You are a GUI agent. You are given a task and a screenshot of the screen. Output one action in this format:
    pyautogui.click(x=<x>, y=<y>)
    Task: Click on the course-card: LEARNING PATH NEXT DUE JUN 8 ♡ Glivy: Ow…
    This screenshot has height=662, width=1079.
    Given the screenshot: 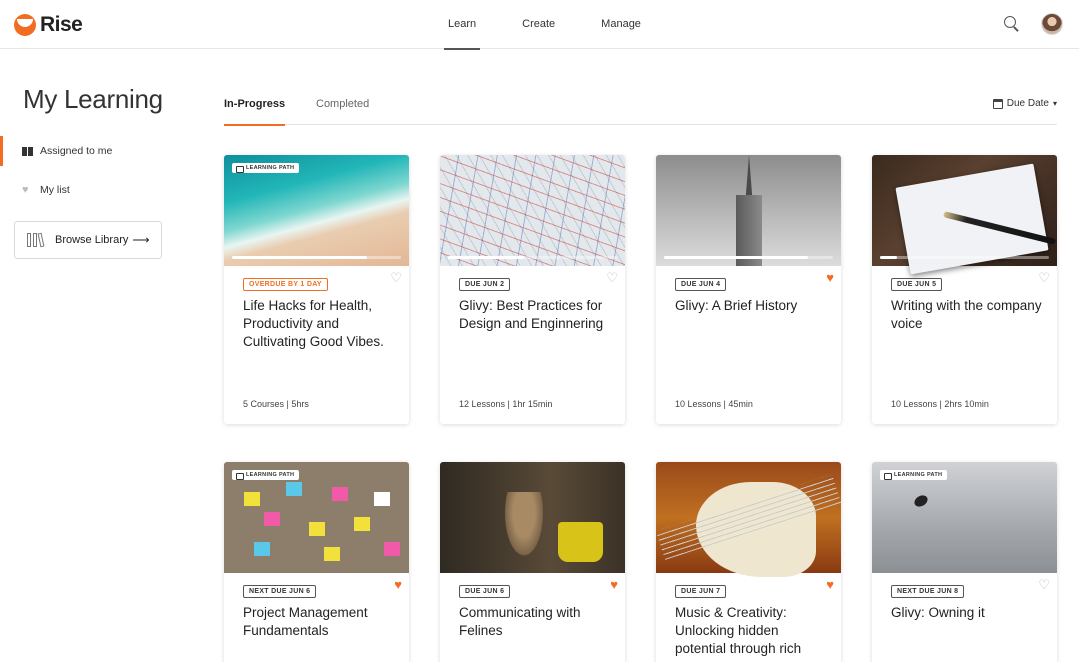 What is the action you would take?
    pyautogui.click(x=964, y=562)
    